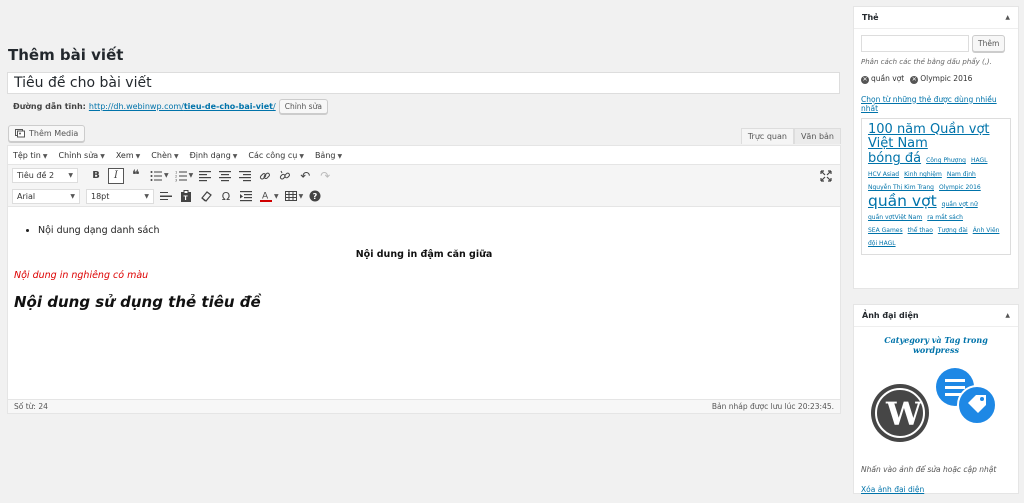 This screenshot has width=1024, height=503. I want to click on tag-cloud-item: ra mắt sách, so click(945, 218).